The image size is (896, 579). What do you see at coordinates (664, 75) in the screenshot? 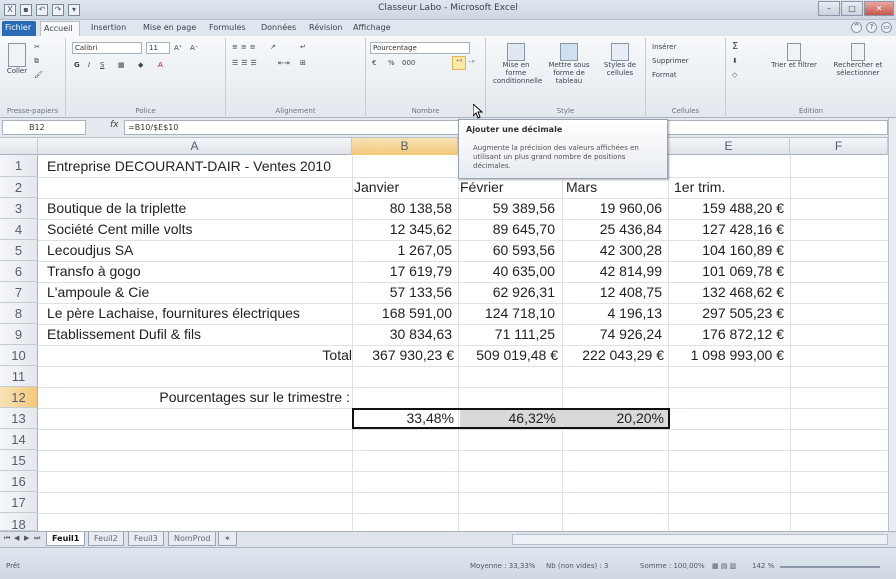
I see `format-cells-button: Format` at bounding box center [664, 75].